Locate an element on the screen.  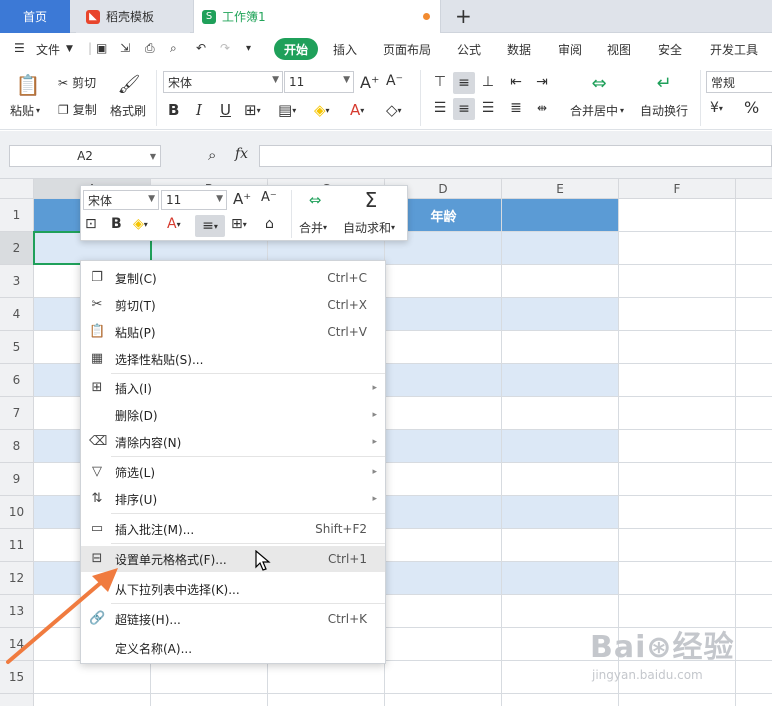
row-header-5: 5 is located at coordinates (17, 347).